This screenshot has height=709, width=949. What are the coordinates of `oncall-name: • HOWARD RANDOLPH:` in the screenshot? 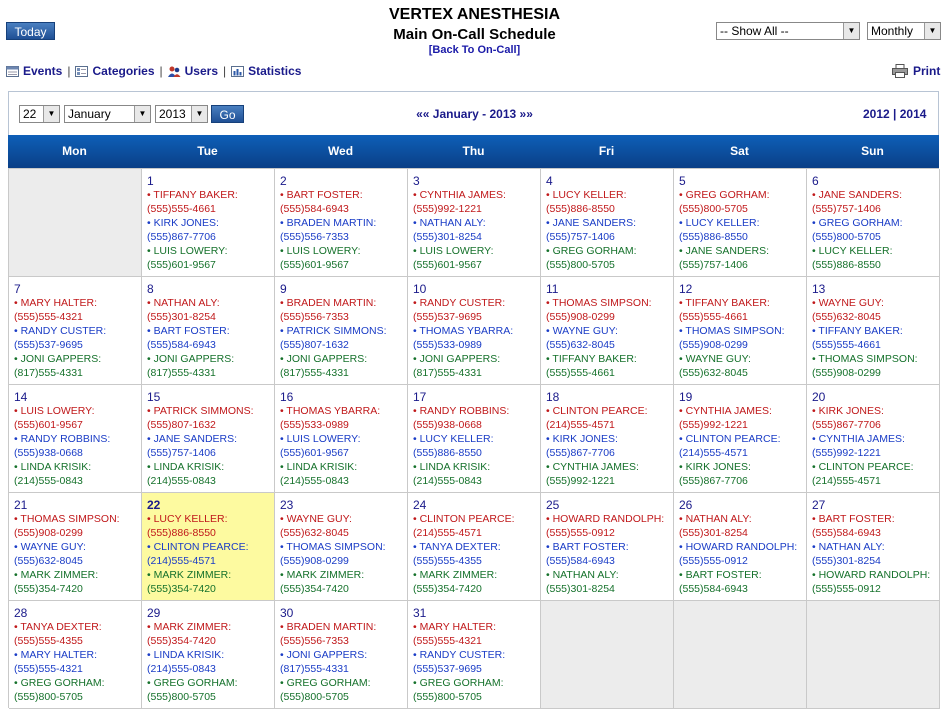 It's located at (609, 519).